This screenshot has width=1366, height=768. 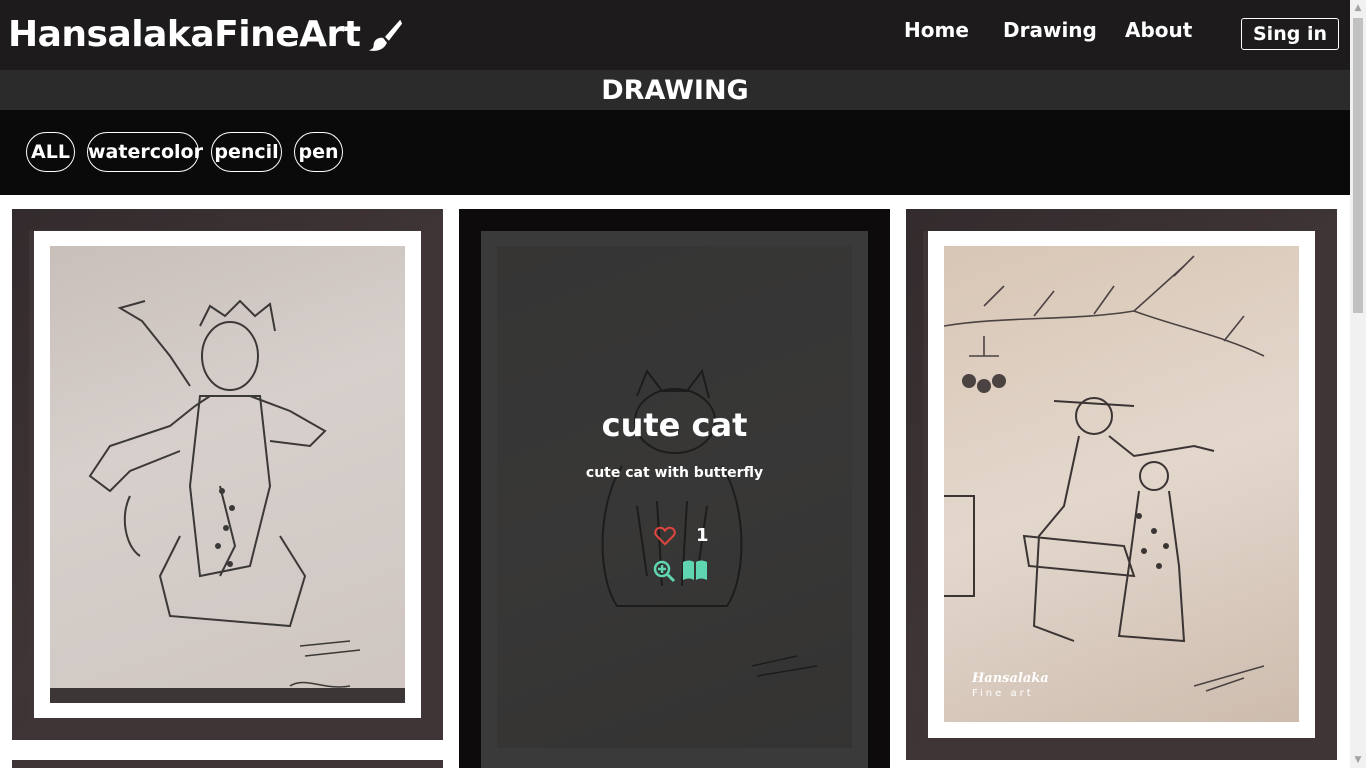 What do you see at coordinates (674, 473) in the screenshot?
I see `artwork-description: cute cat with butterfly` at bounding box center [674, 473].